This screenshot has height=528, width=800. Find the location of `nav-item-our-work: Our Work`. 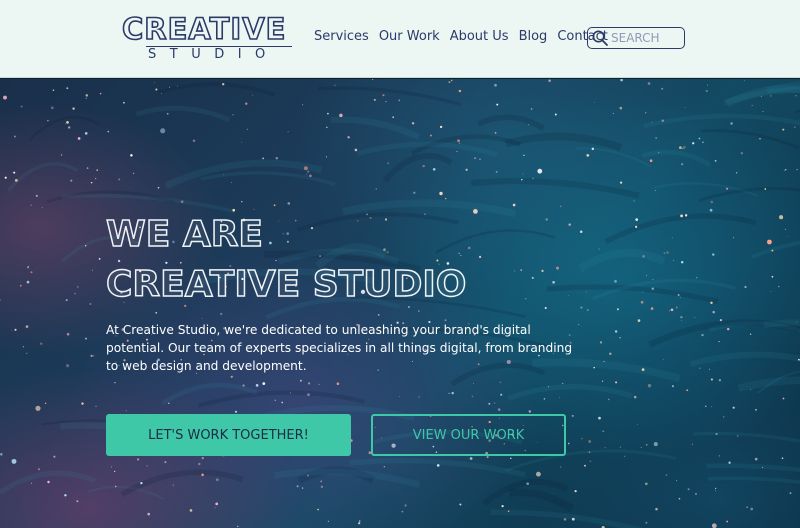

nav-item-our-work: Our Work is located at coordinates (409, 37).